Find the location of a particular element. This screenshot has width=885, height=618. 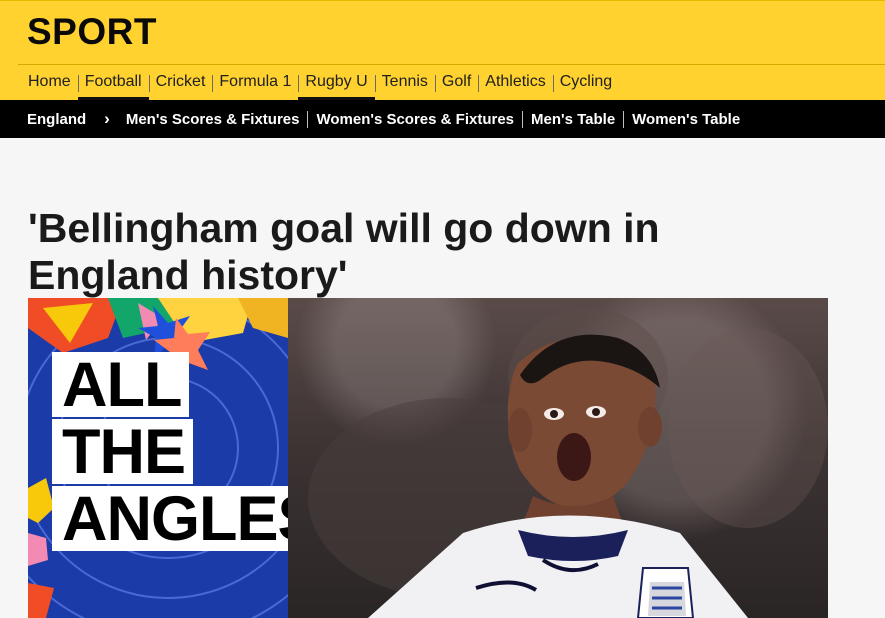

subnav-mens-scores-fixtures: Men's Scores & Fixtures is located at coordinates (213, 119).